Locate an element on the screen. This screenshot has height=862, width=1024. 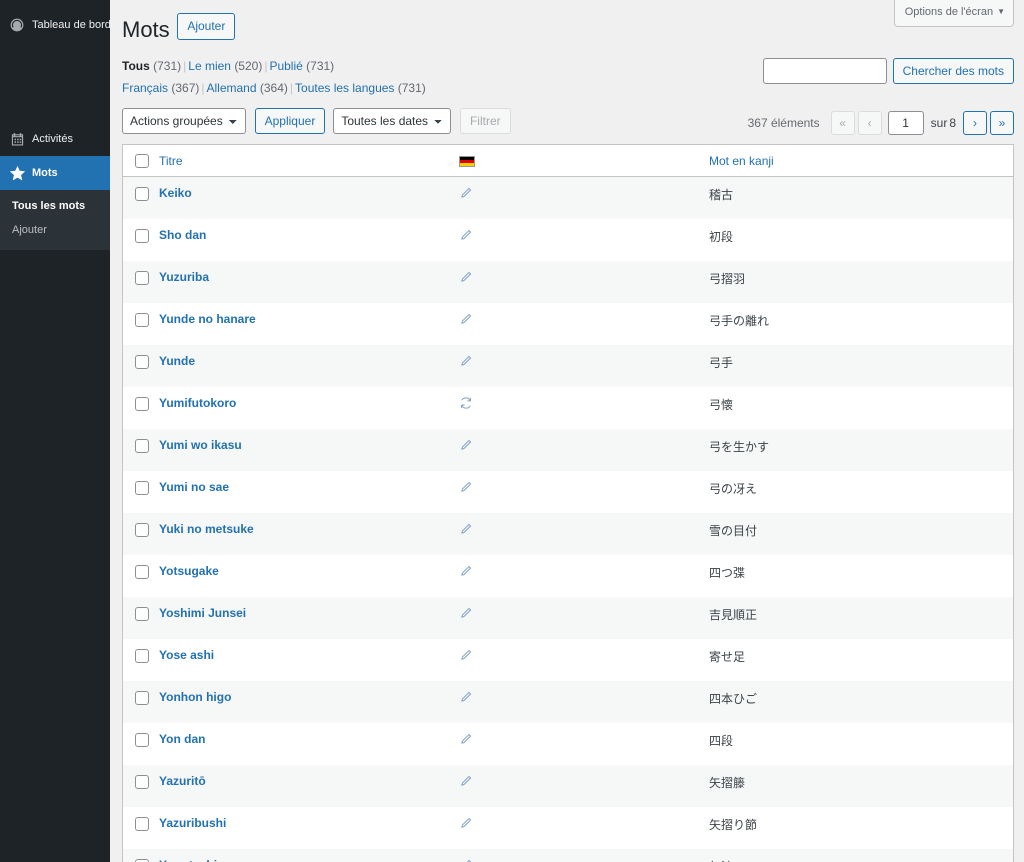
sidebar-item-dashboard: Tableau de bord is located at coordinates (55, 25).